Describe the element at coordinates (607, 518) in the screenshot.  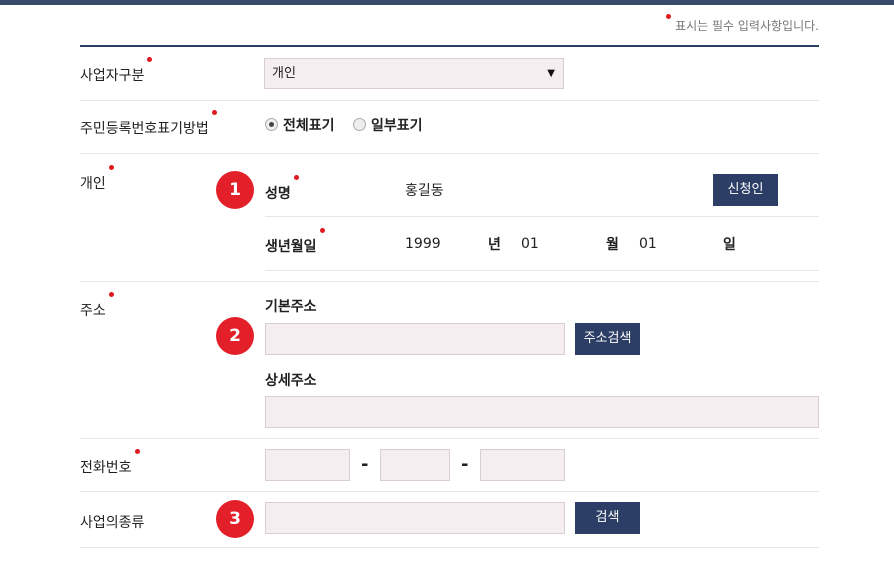
I see `business-kind-search-button: 검색` at that location.